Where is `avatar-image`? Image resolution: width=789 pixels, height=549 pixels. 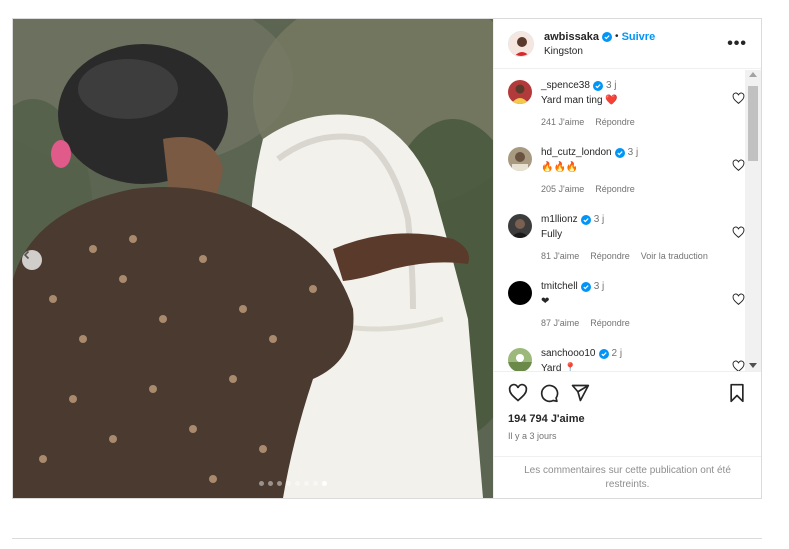 avatar-image is located at coordinates (521, 43).